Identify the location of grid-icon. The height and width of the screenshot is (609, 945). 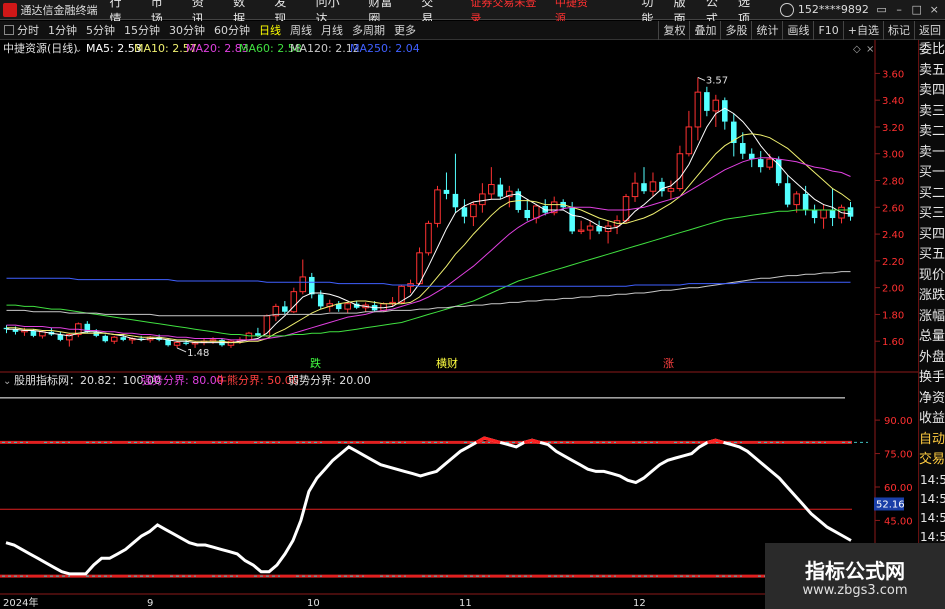
(9, 30).